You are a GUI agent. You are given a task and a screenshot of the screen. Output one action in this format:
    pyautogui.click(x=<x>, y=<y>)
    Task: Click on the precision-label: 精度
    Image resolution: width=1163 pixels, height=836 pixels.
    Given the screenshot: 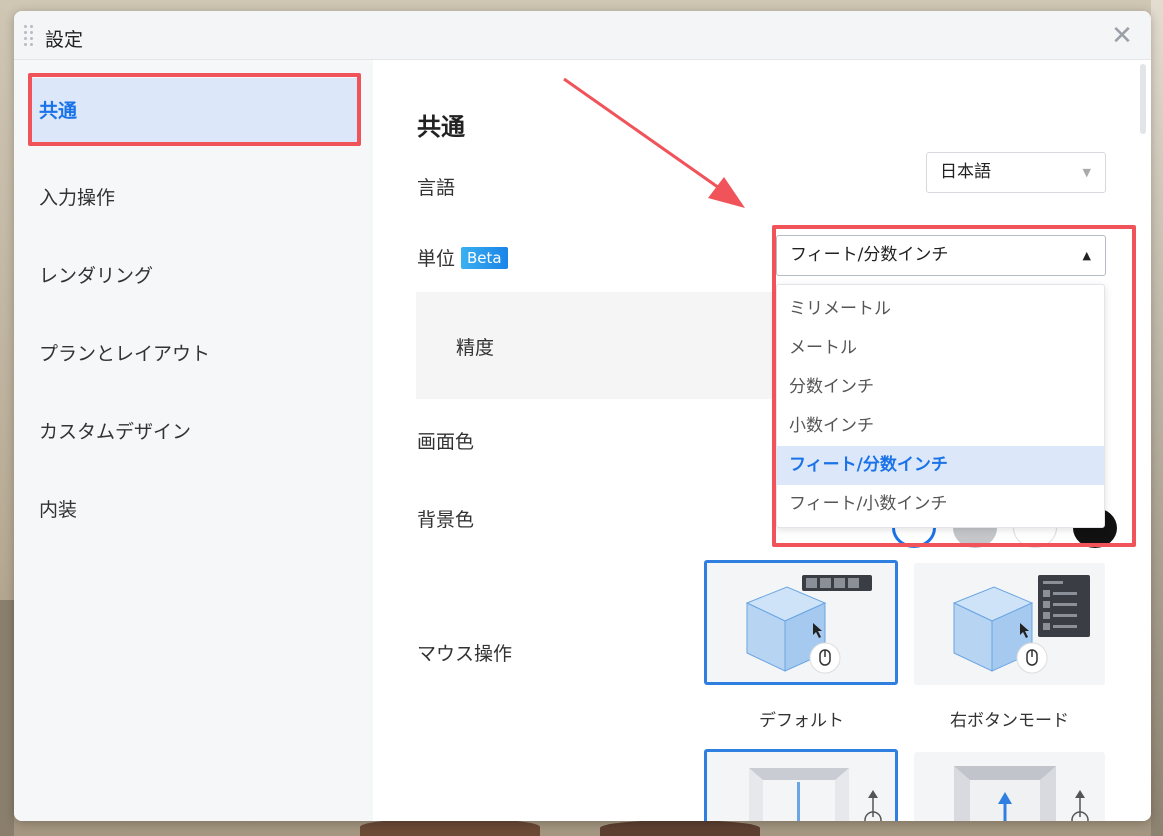 What is the action you would take?
    pyautogui.click(x=475, y=348)
    